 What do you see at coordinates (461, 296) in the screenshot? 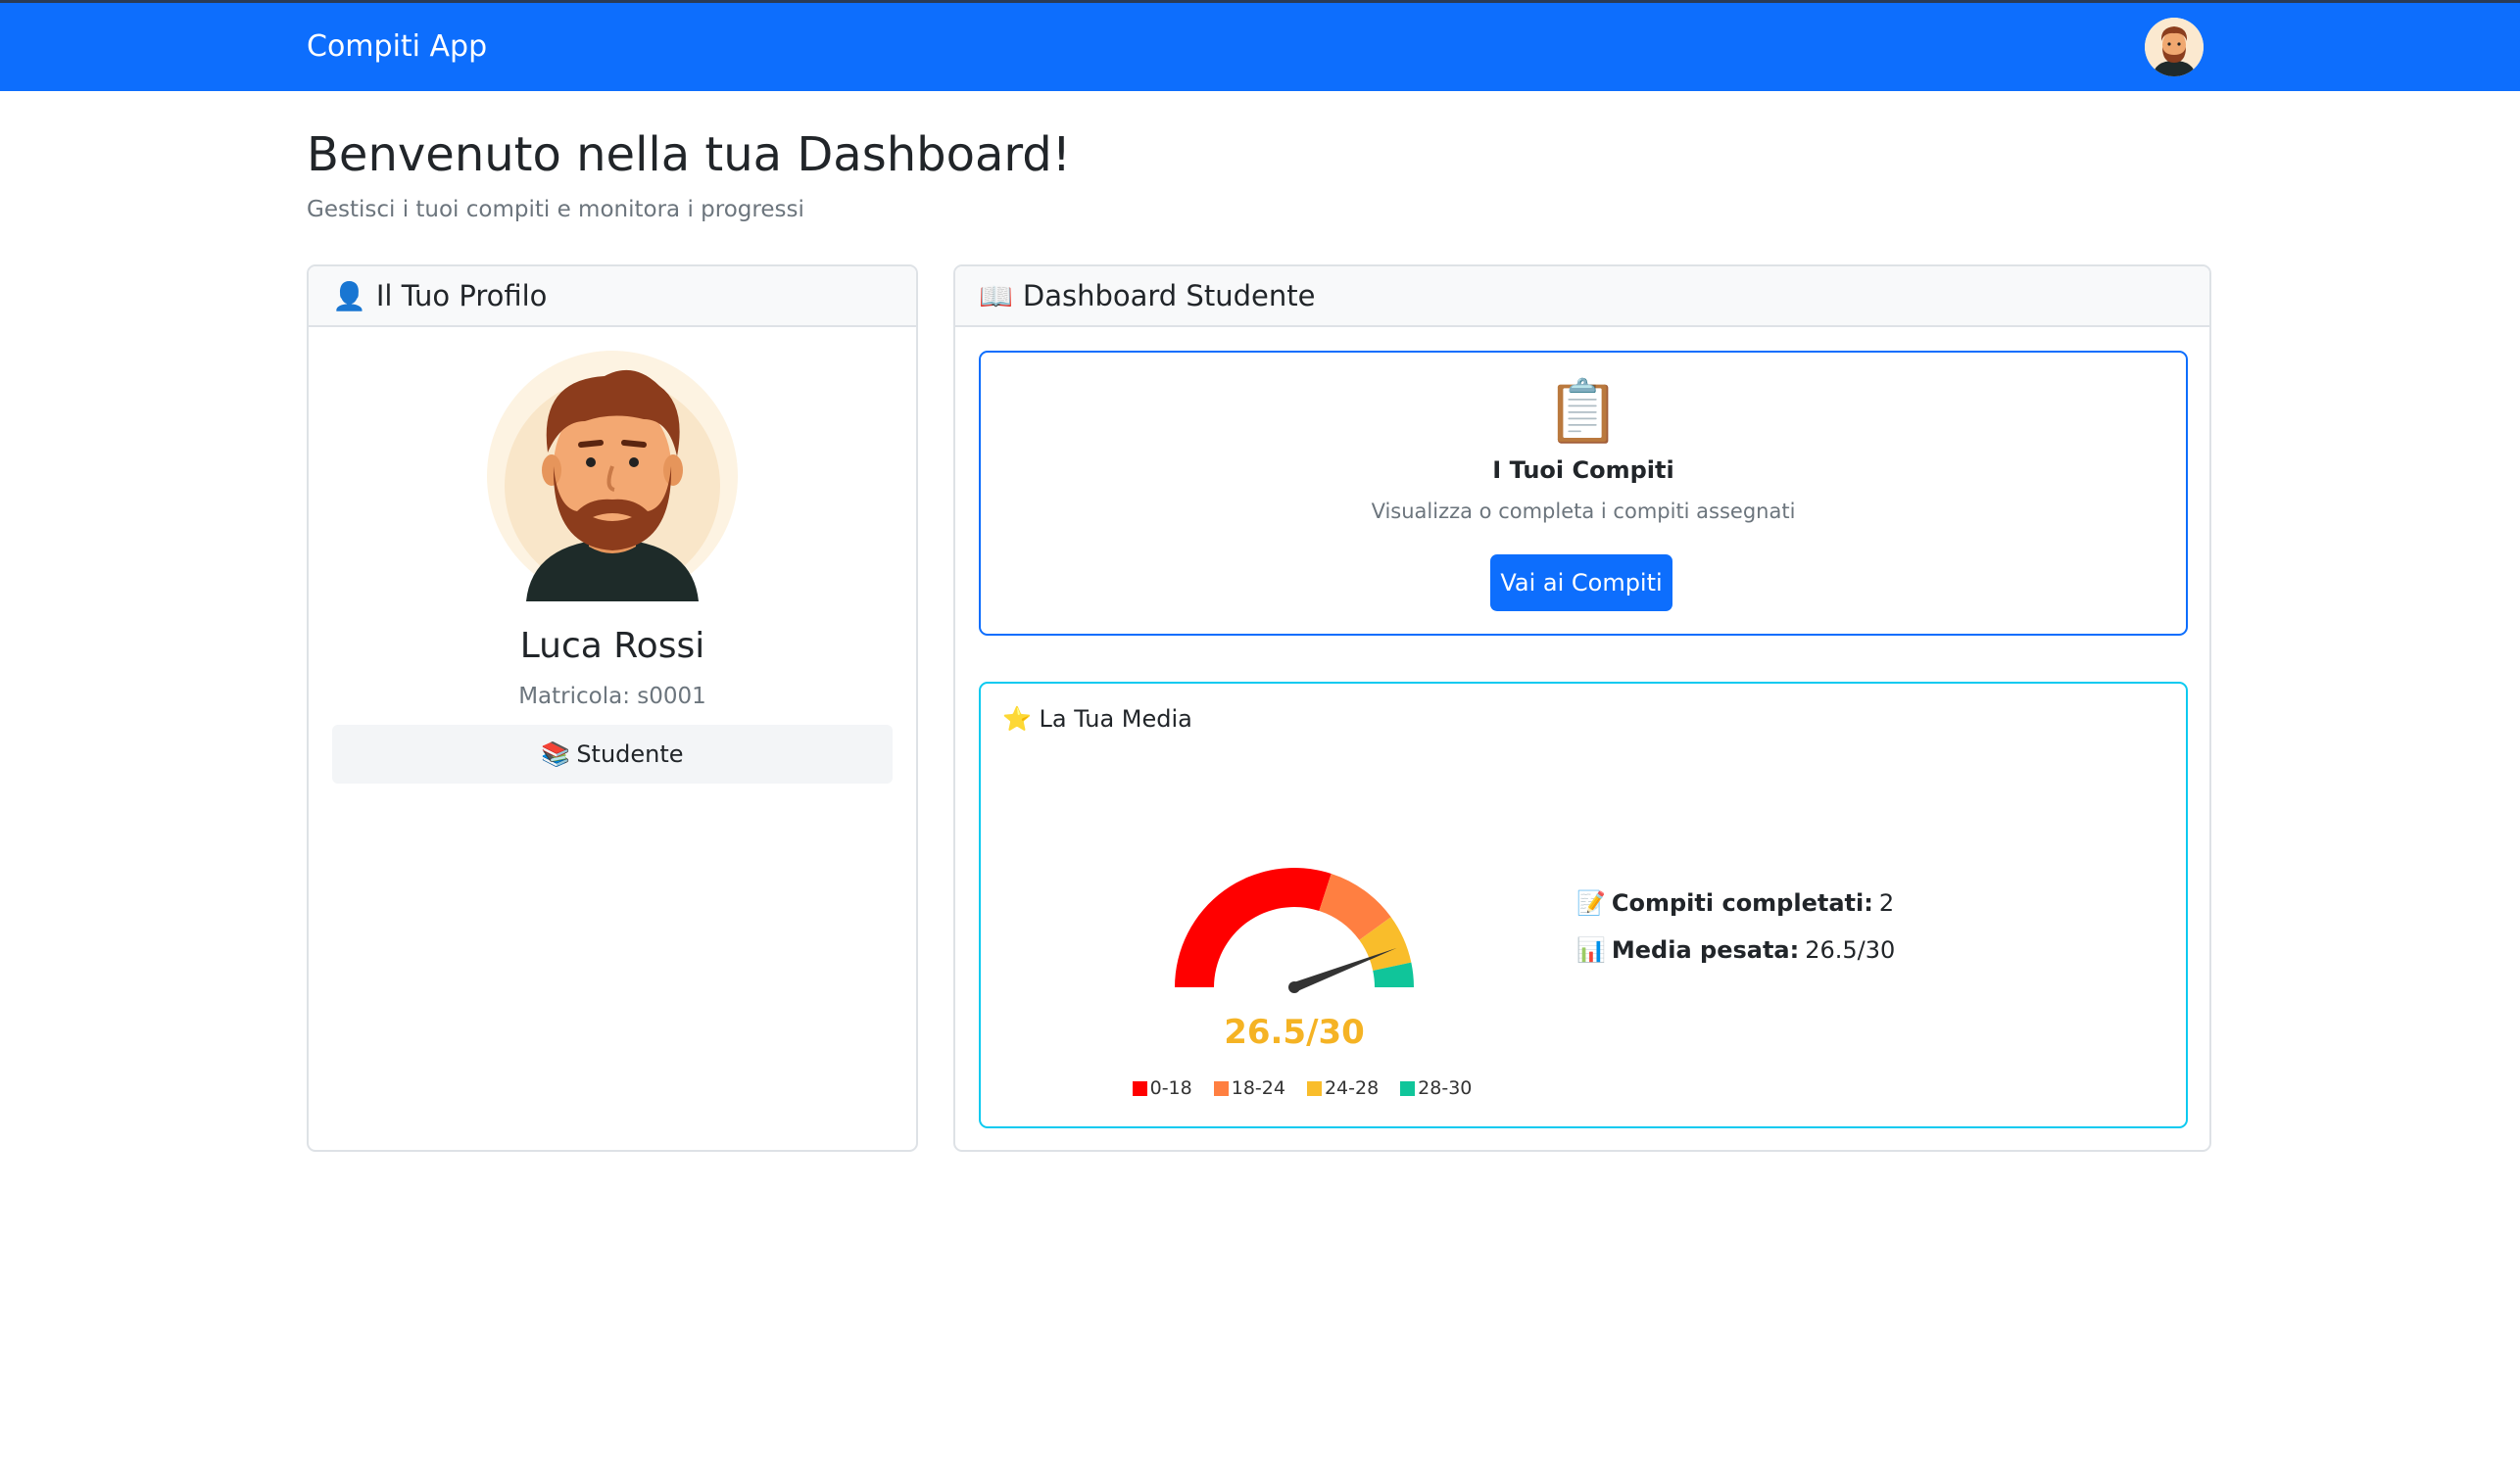
I see `profile-header-title: Il Tuo Profilo` at bounding box center [461, 296].